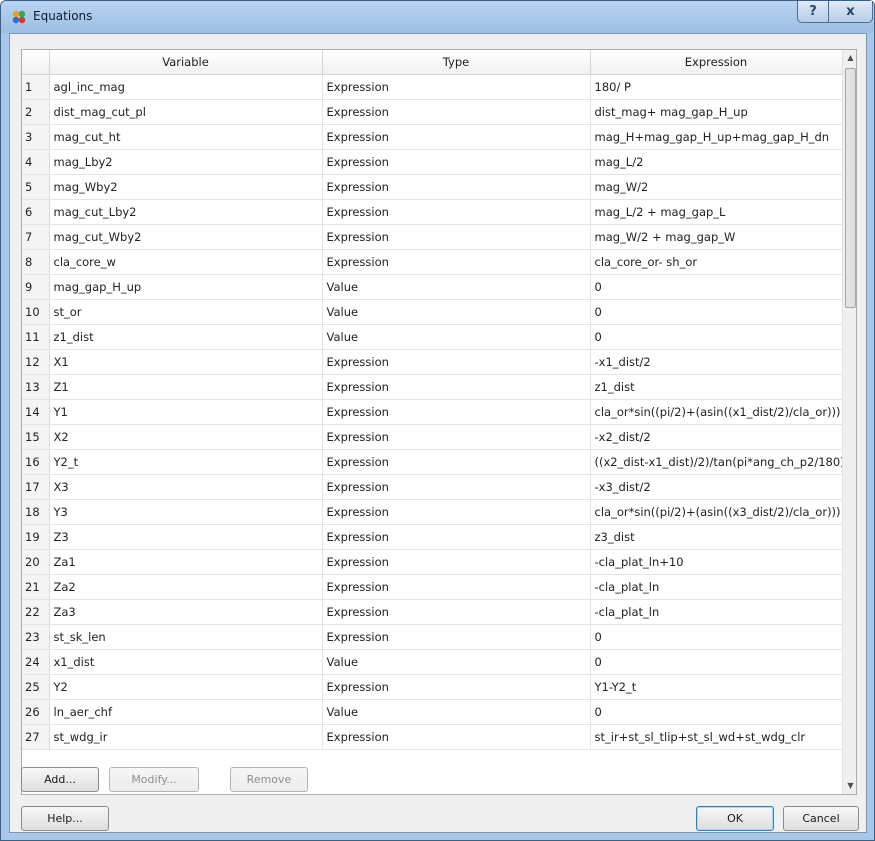 The height and width of the screenshot is (841, 875). I want to click on cell-variable: X1, so click(186, 362).